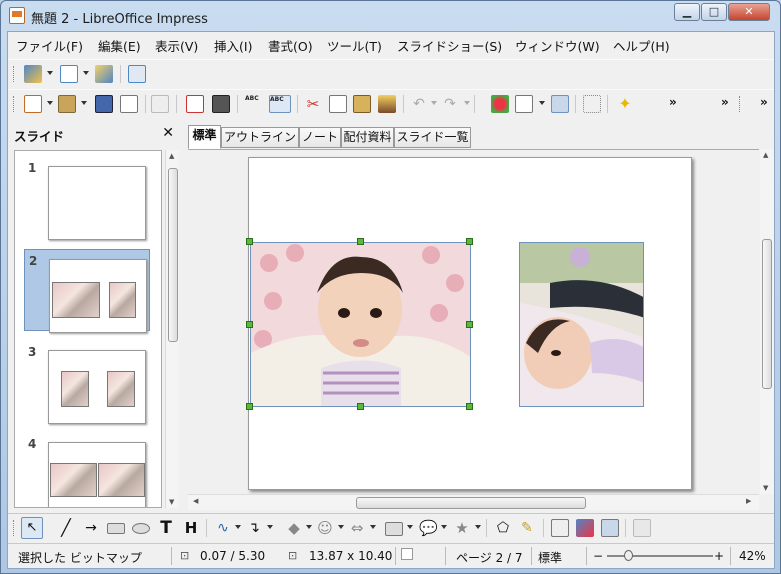 The width and height of the screenshot is (781, 574). Describe the element at coordinates (33, 104) in the screenshot. I see `new-document-icon` at that location.